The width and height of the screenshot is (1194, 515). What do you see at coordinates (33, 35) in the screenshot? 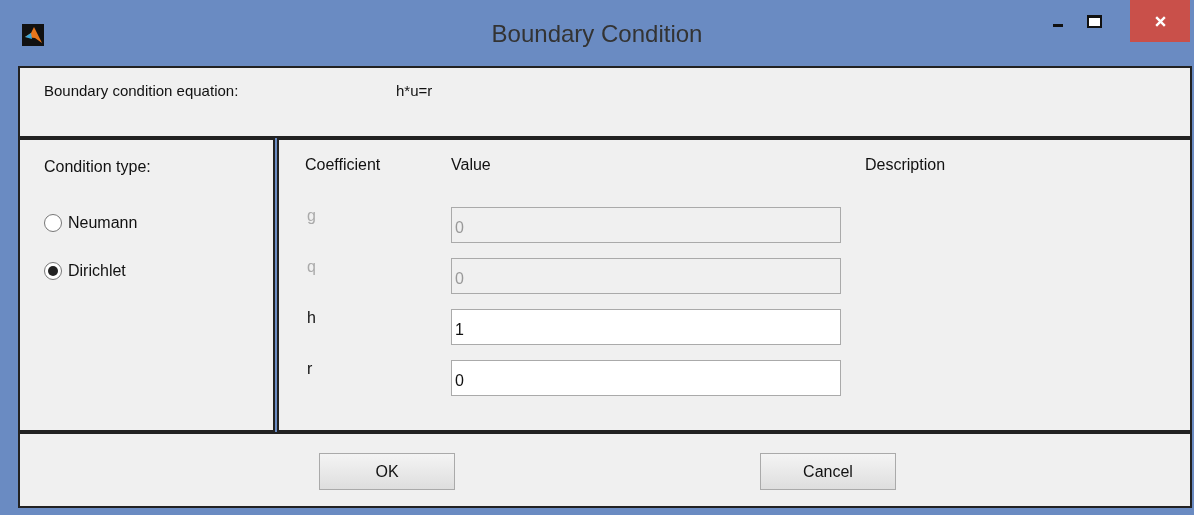
I see `app-icon` at bounding box center [33, 35].